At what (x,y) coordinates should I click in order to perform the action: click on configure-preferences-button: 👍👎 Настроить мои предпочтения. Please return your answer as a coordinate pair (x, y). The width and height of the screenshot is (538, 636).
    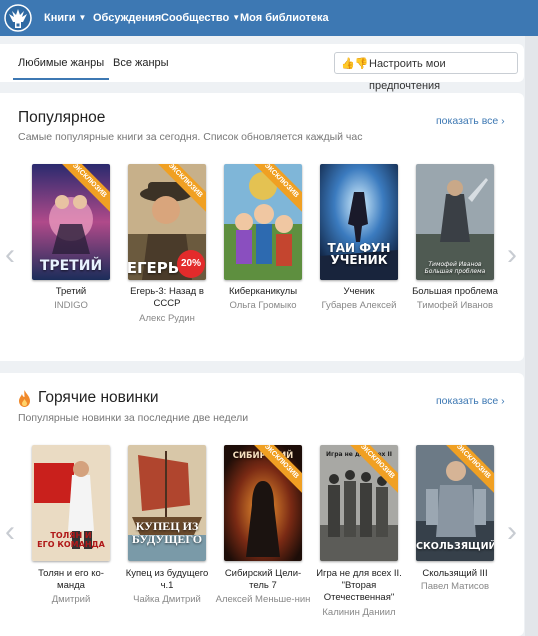
    Looking at the image, I should click on (426, 72).